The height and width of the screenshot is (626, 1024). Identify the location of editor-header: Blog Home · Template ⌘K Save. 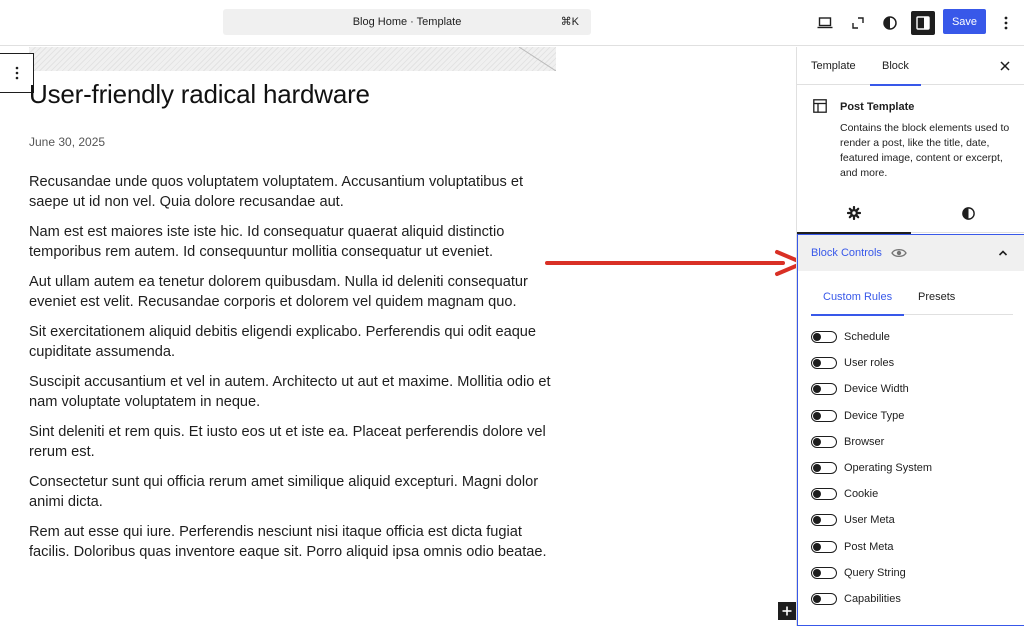
(512, 23).